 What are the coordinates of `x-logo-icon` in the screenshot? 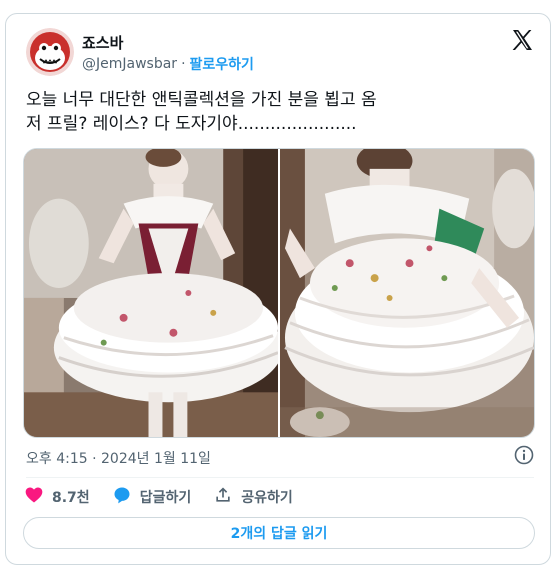 It's located at (522, 40).